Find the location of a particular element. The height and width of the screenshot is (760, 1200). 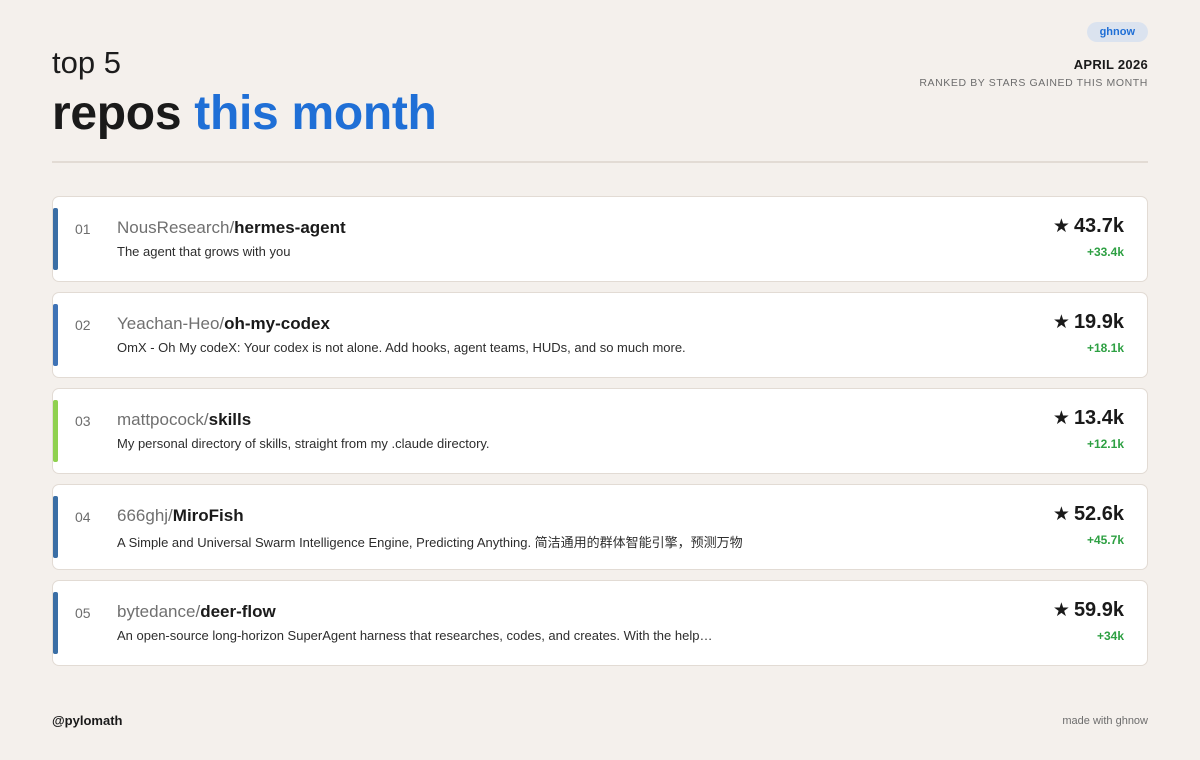

repo-owner: NousResearch/ is located at coordinates (176, 227).